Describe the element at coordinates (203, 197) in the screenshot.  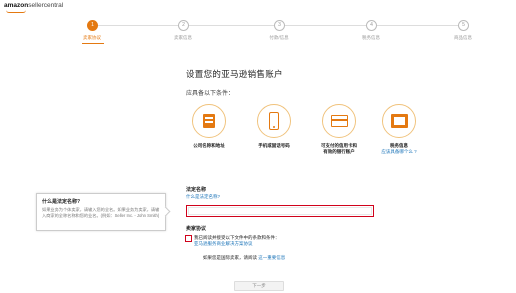
I see `legal-name-help-link: 什么是法定名称?` at that location.